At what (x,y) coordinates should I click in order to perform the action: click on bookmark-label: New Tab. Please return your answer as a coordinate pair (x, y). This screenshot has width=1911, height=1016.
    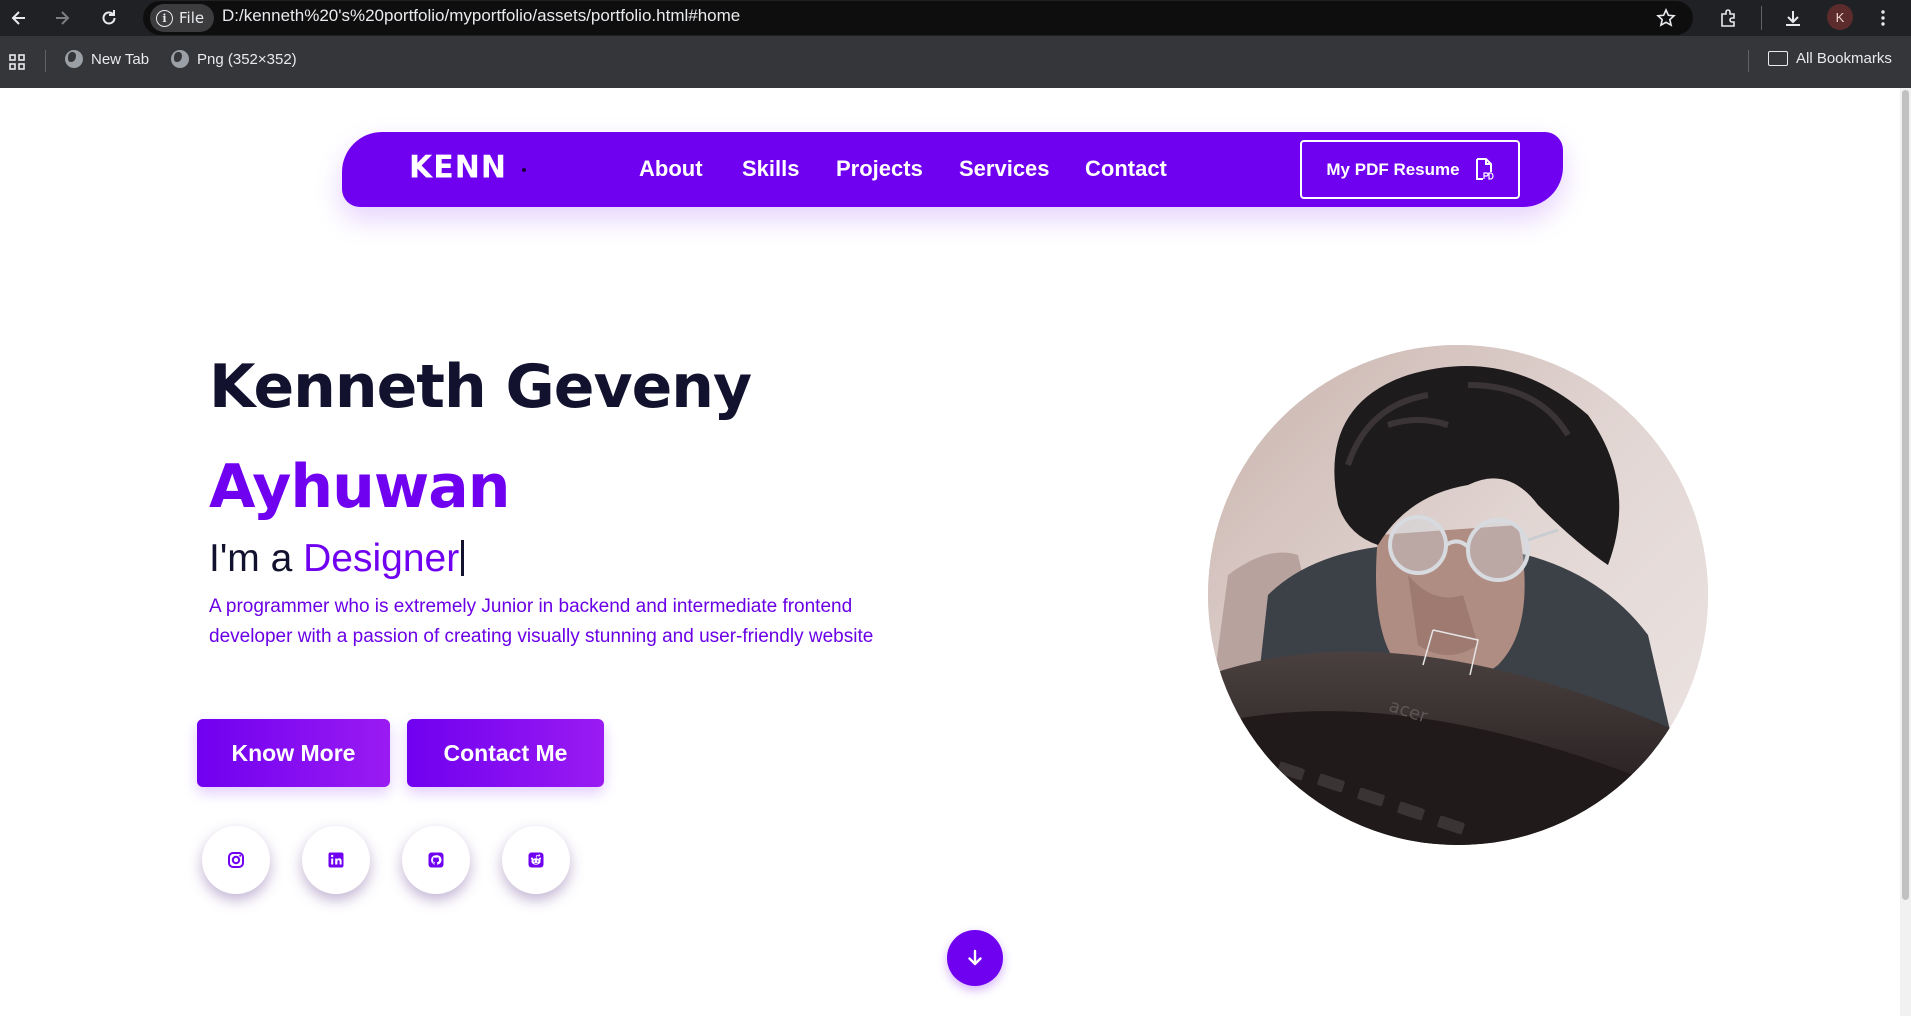
    Looking at the image, I should click on (120, 59).